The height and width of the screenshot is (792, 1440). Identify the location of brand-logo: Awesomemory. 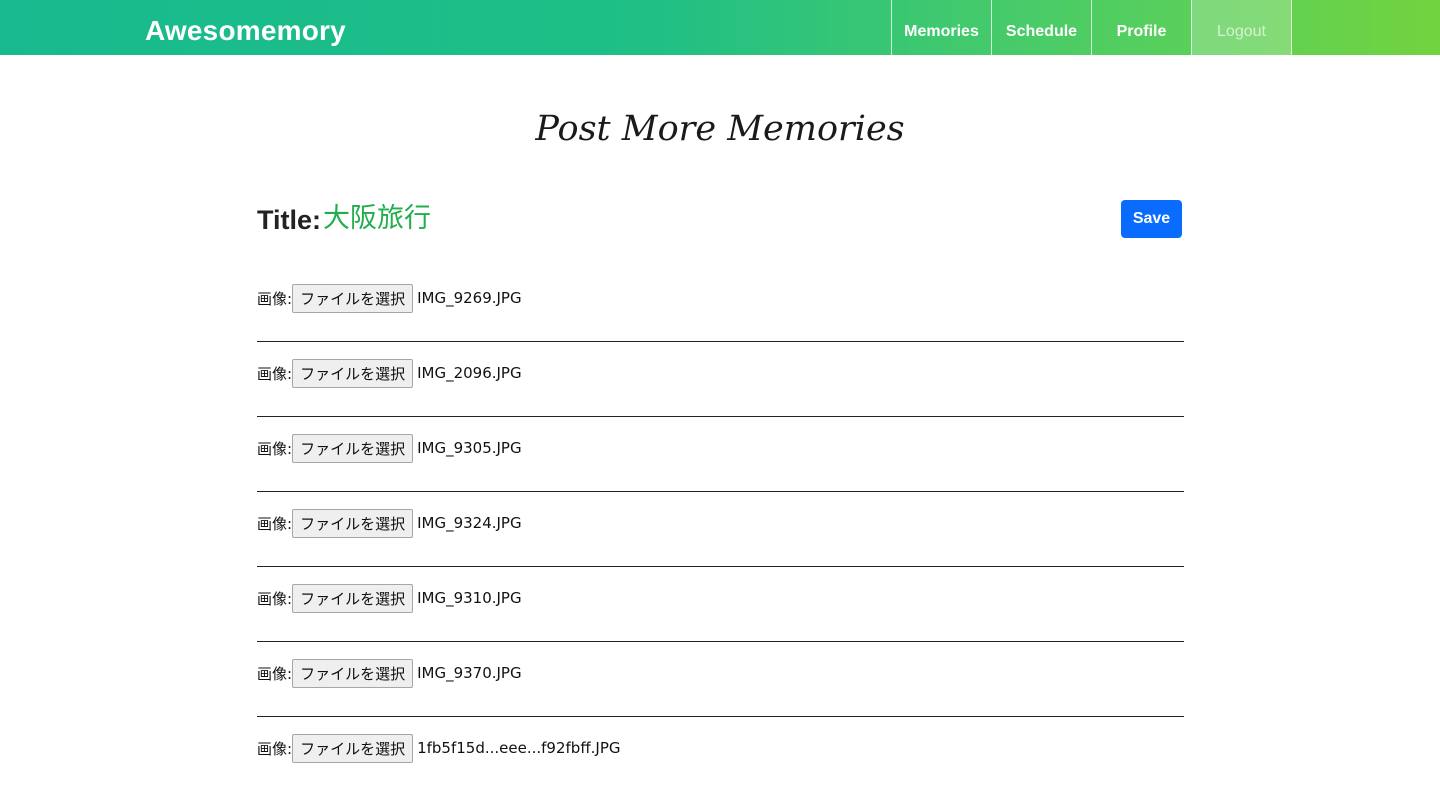
(245, 31).